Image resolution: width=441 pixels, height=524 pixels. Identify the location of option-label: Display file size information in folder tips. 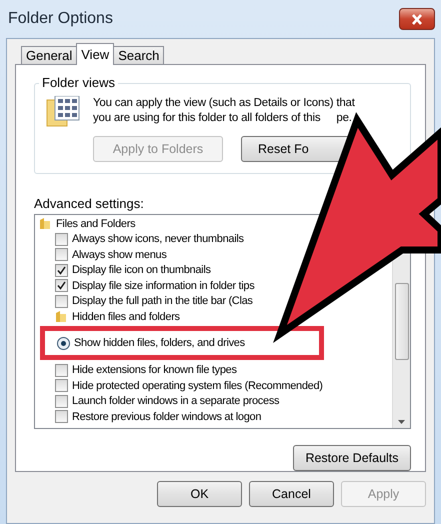
(163, 286).